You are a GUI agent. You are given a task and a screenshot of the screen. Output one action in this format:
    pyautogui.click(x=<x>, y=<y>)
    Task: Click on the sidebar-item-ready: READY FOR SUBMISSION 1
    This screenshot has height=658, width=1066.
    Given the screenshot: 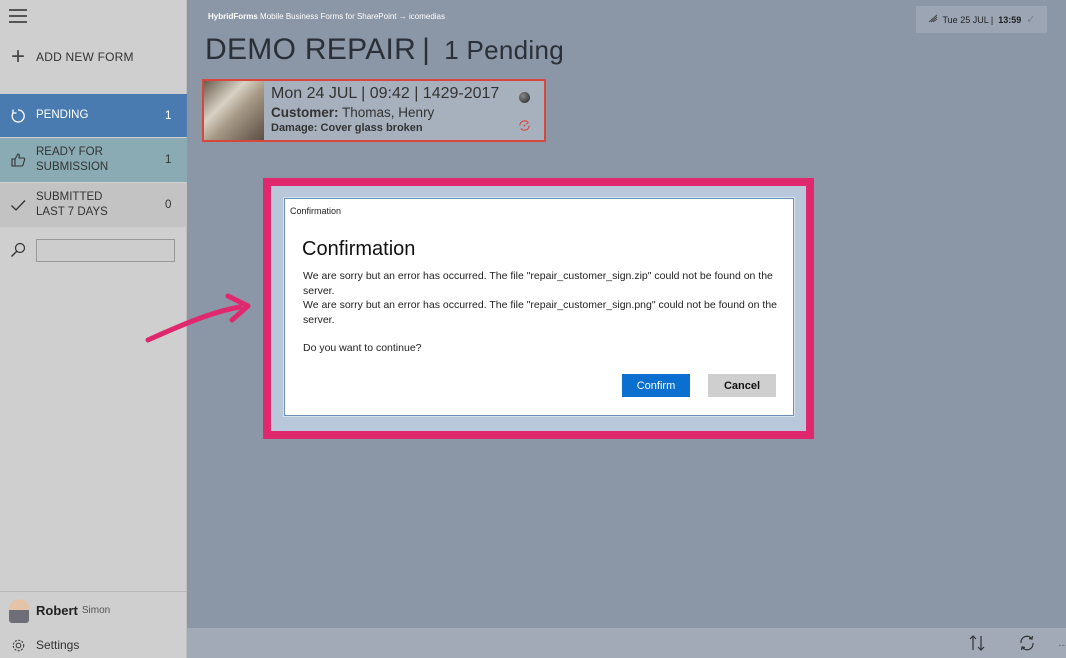 What is the action you would take?
    pyautogui.click(x=93, y=160)
    